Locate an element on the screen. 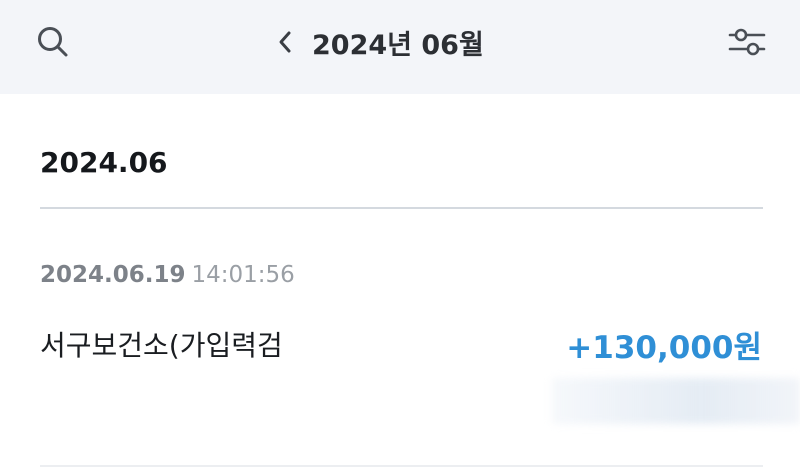 This screenshot has height=473, width=800. sliders-icon is located at coordinates (747, 42).